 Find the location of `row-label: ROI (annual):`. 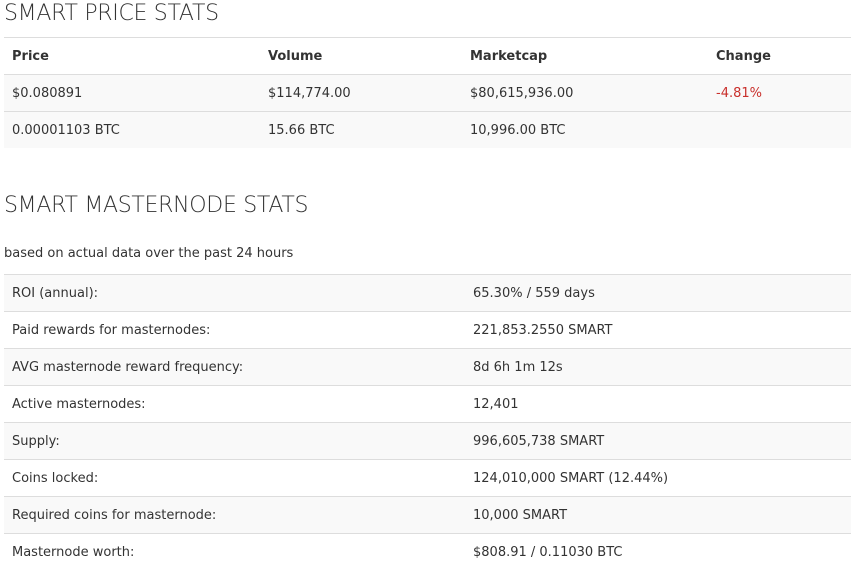

row-label: ROI (annual): is located at coordinates (55, 293).